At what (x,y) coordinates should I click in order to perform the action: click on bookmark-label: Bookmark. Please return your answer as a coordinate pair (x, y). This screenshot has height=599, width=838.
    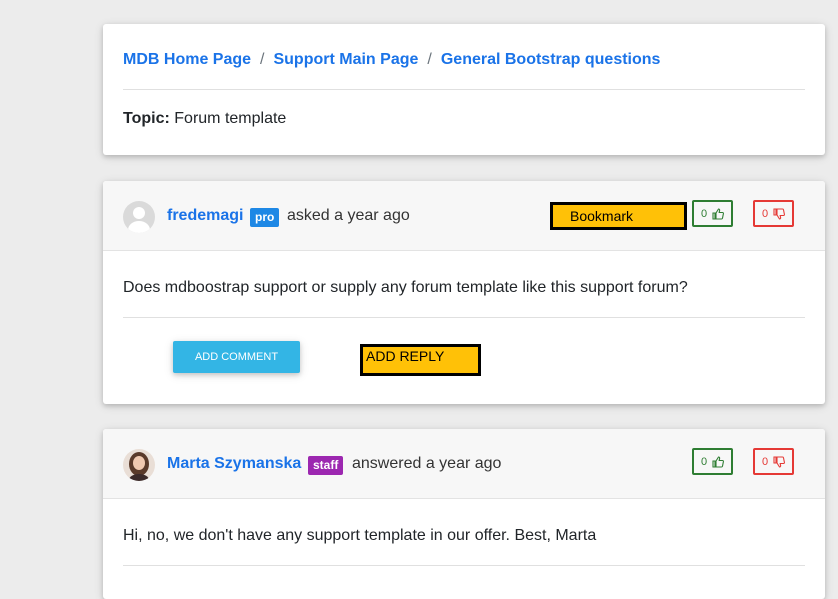
    Looking at the image, I should click on (602, 216).